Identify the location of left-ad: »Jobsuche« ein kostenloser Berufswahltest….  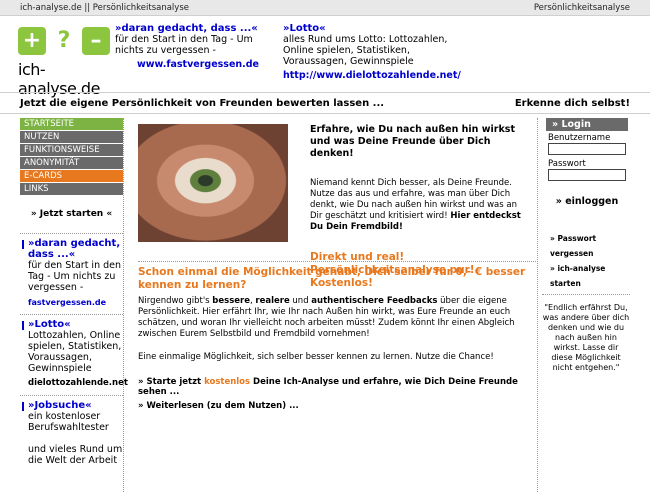
(71, 432).